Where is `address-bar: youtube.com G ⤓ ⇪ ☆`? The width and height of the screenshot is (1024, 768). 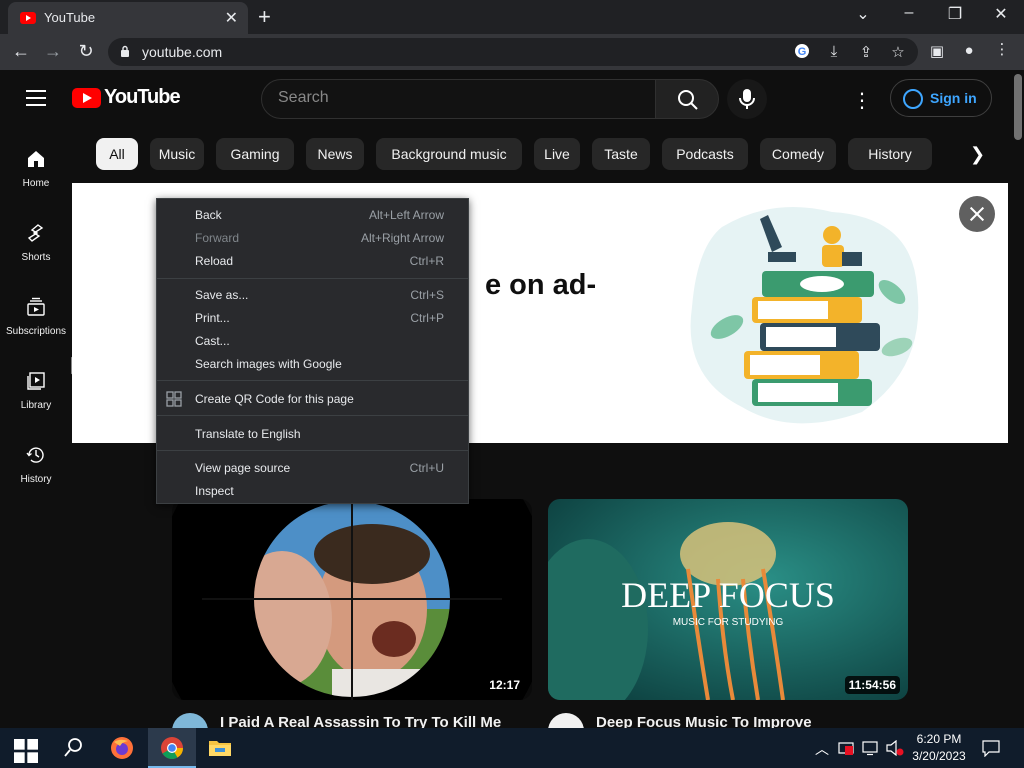
address-bar: youtube.com G ⤓ ⇪ ☆ is located at coordinates (513, 52).